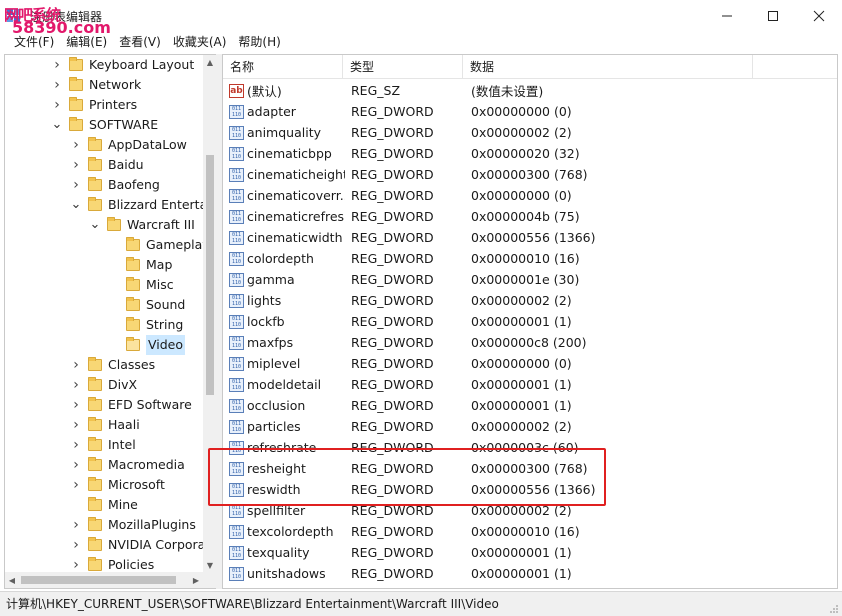 The width and height of the screenshot is (842, 616). Describe the element at coordinates (34, 42) in the screenshot. I see `menu-file: 文件(F)` at that location.